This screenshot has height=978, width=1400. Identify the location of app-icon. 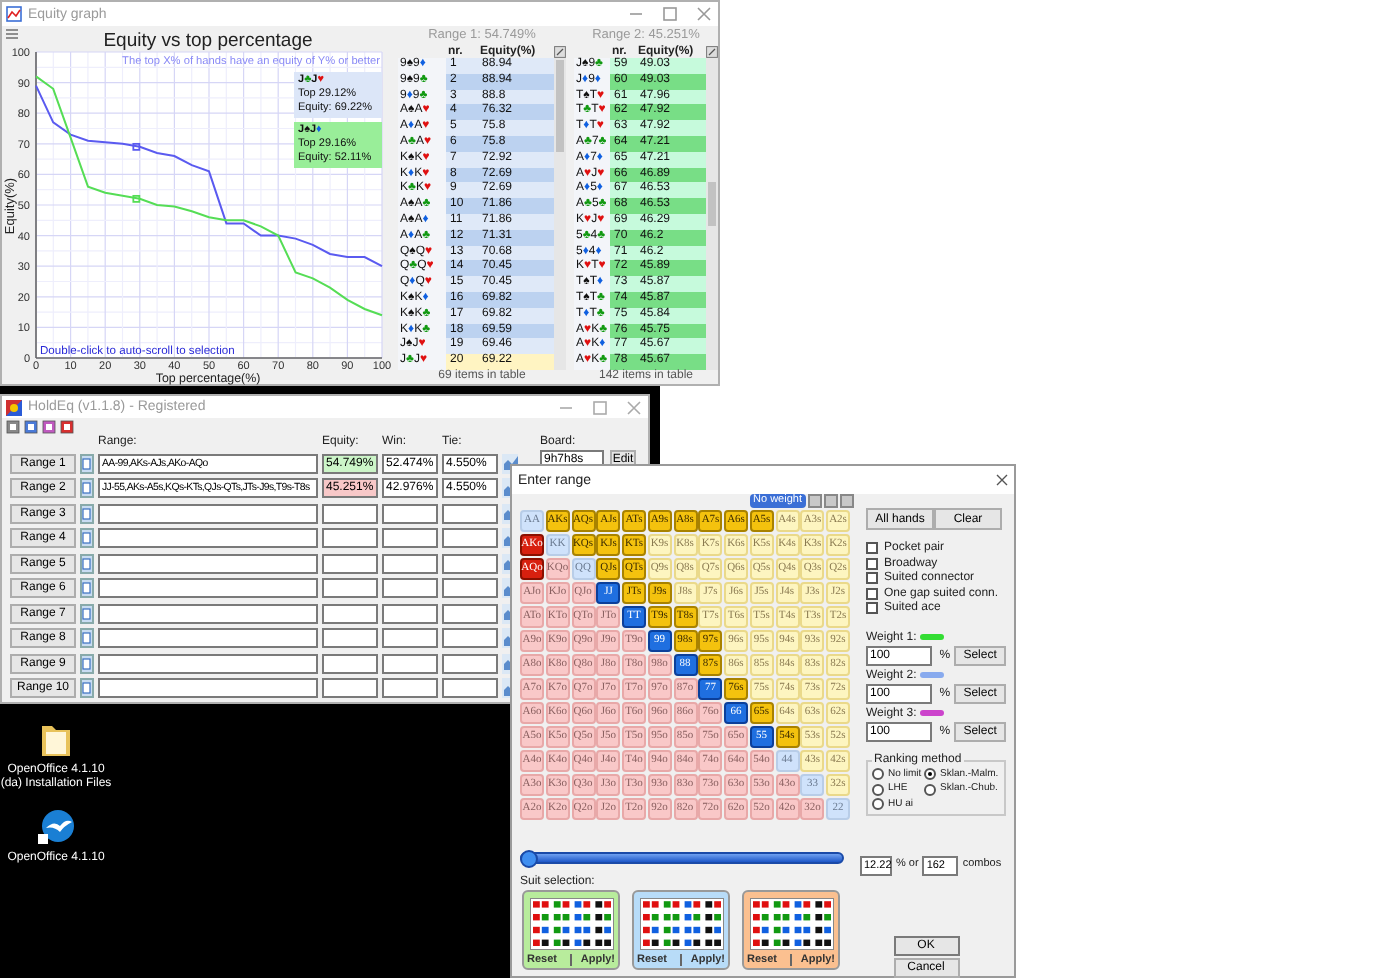
(56, 827).